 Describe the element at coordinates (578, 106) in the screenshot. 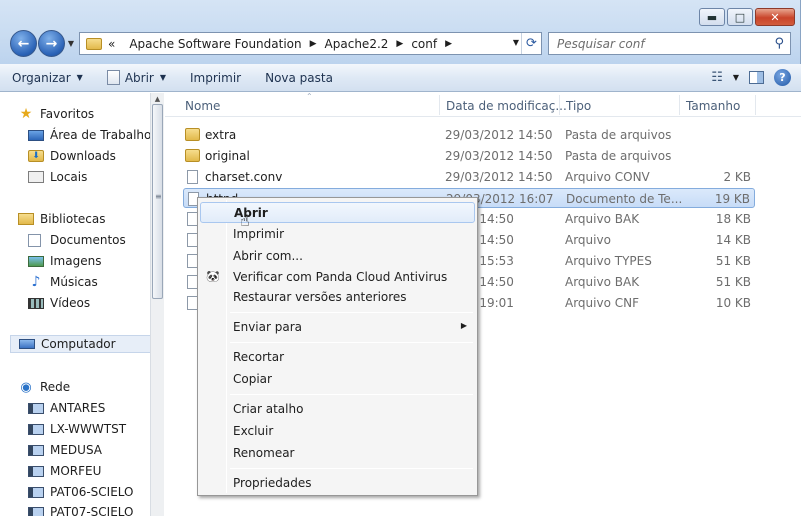

I see `column-header-type: Tipo` at that location.